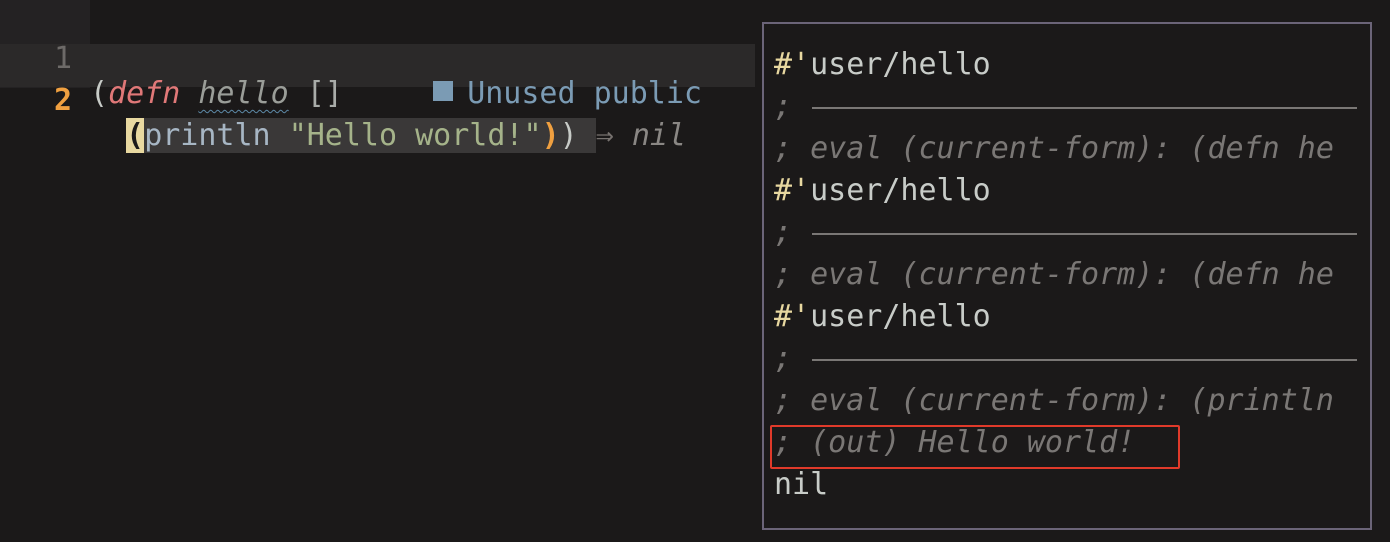 The height and width of the screenshot is (542, 1390). I want to click on close-paren: ), so click(568, 135).